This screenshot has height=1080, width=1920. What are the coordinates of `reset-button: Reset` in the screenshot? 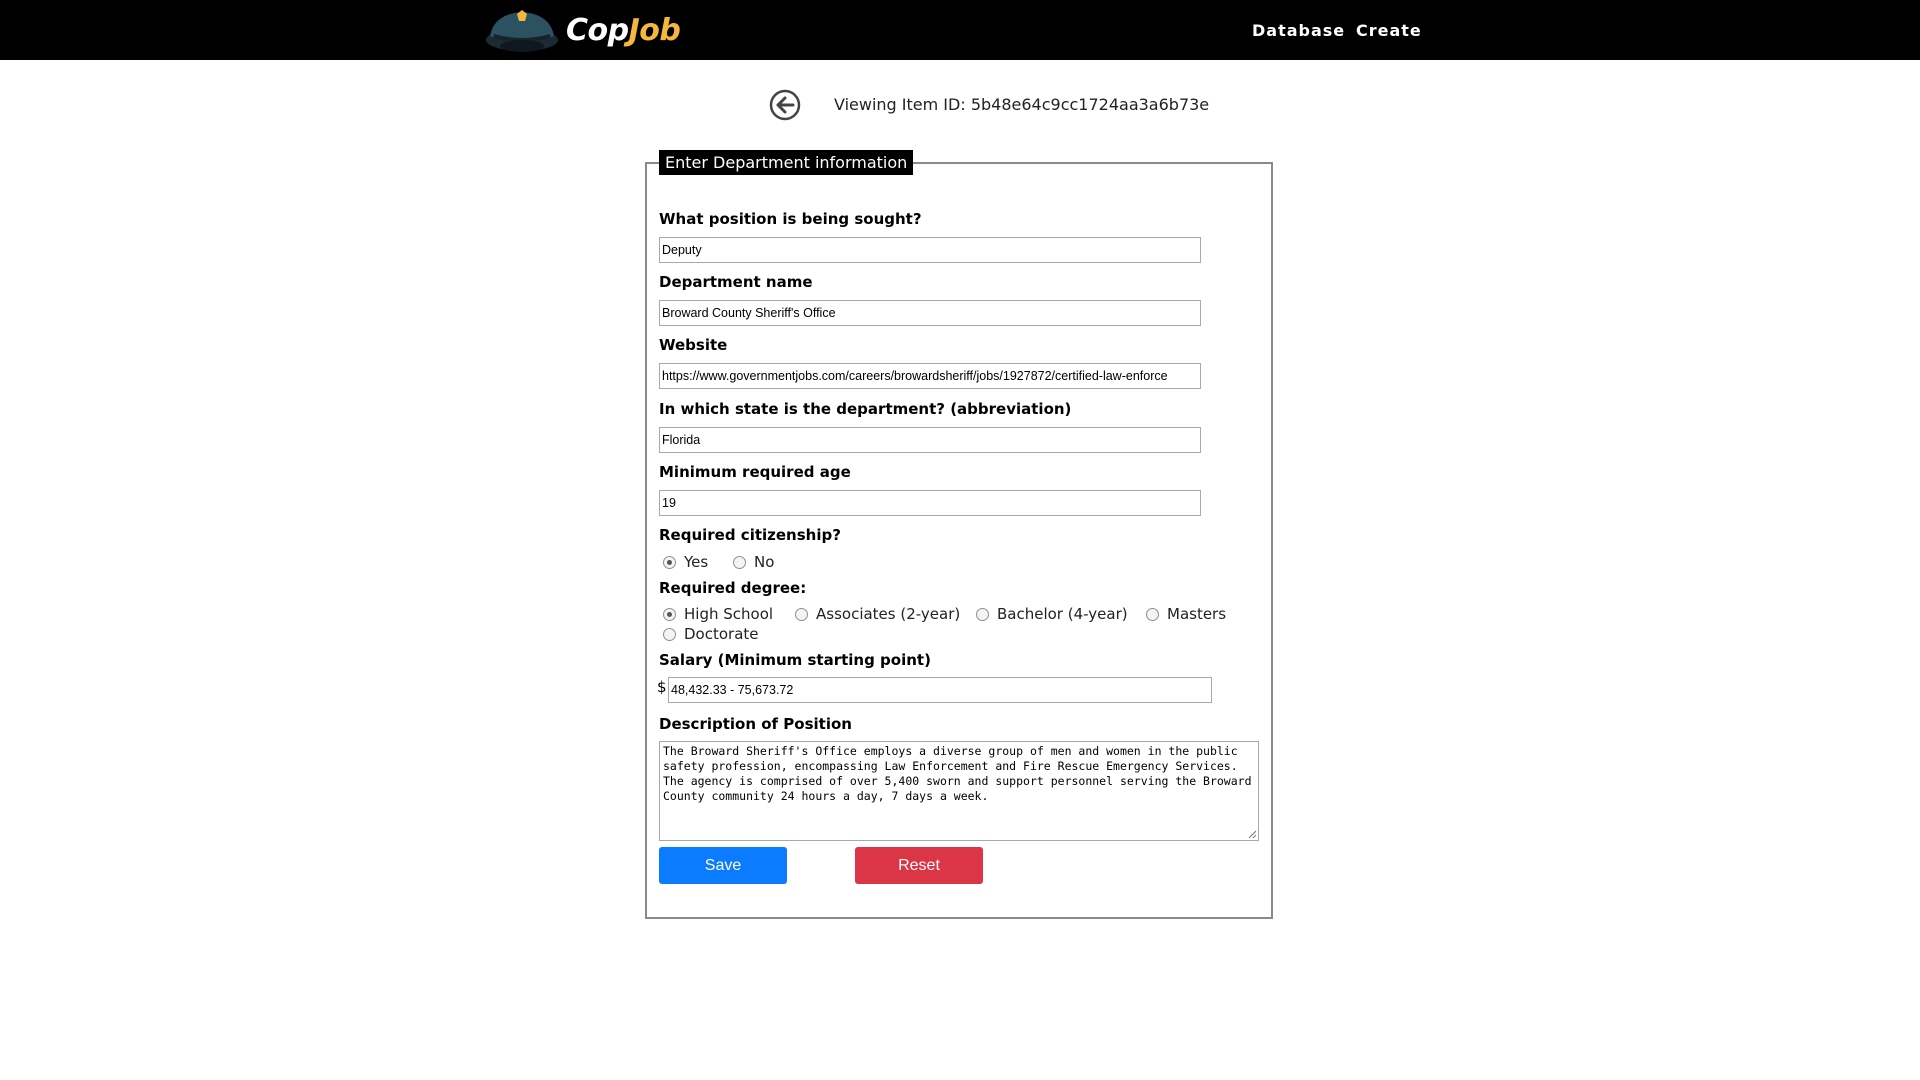 It's located at (919, 865).